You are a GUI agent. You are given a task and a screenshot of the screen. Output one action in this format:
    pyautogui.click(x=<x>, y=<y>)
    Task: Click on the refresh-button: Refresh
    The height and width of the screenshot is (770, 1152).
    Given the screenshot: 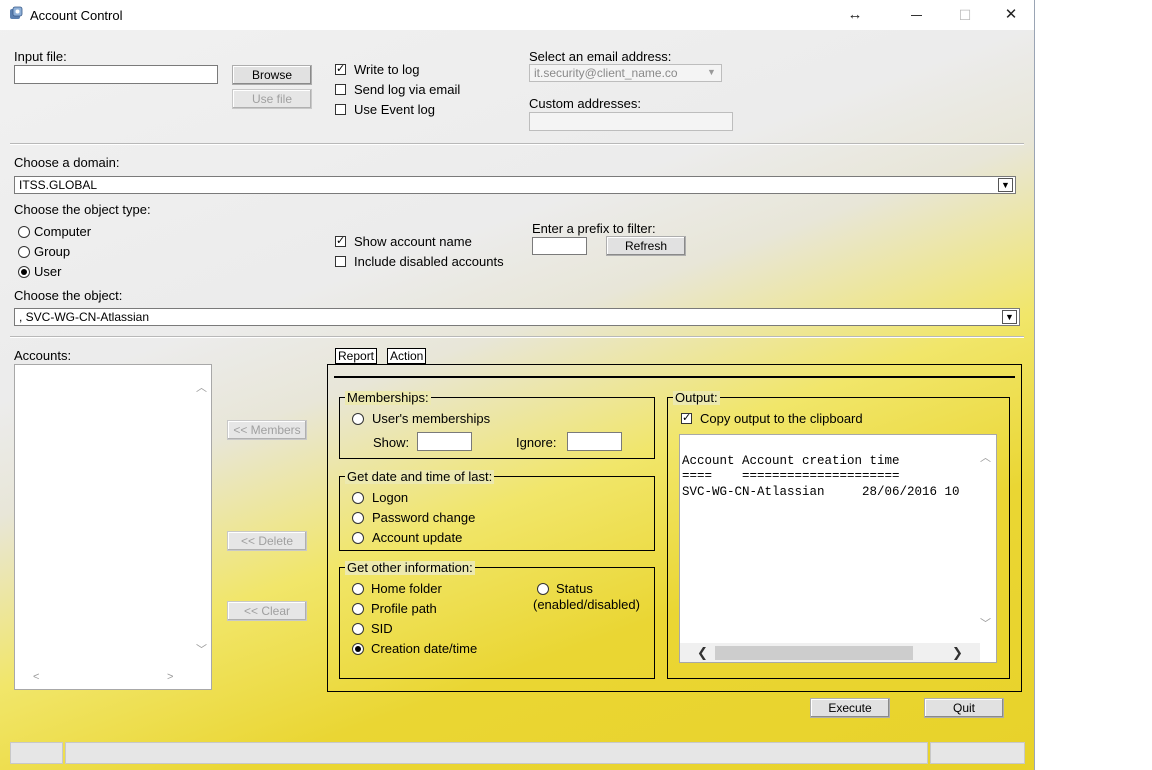 What is the action you would take?
    pyautogui.click(x=646, y=246)
    